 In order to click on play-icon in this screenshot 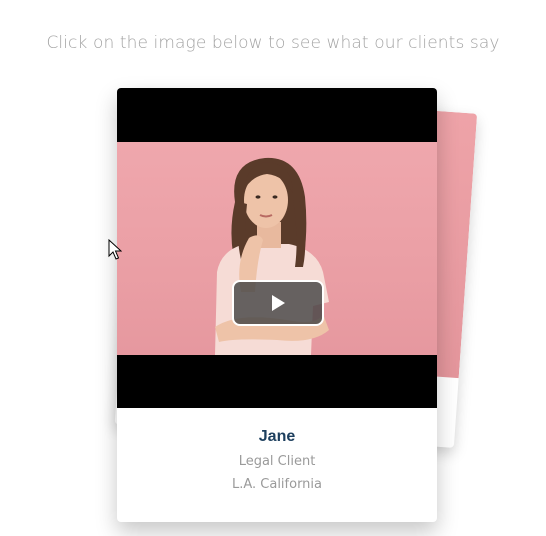, I will do `click(278, 303)`.